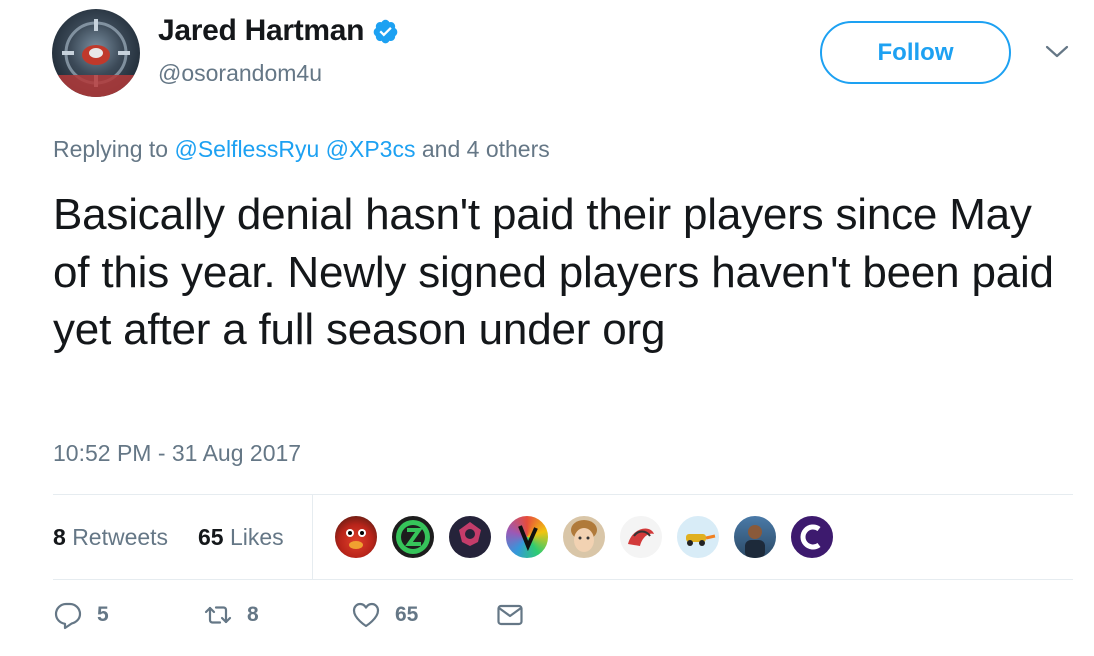 Image resolution: width=1094 pixels, height=656 pixels. Describe the element at coordinates (1057, 52) in the screenshot. I see `chevron-down-icon` at that location.